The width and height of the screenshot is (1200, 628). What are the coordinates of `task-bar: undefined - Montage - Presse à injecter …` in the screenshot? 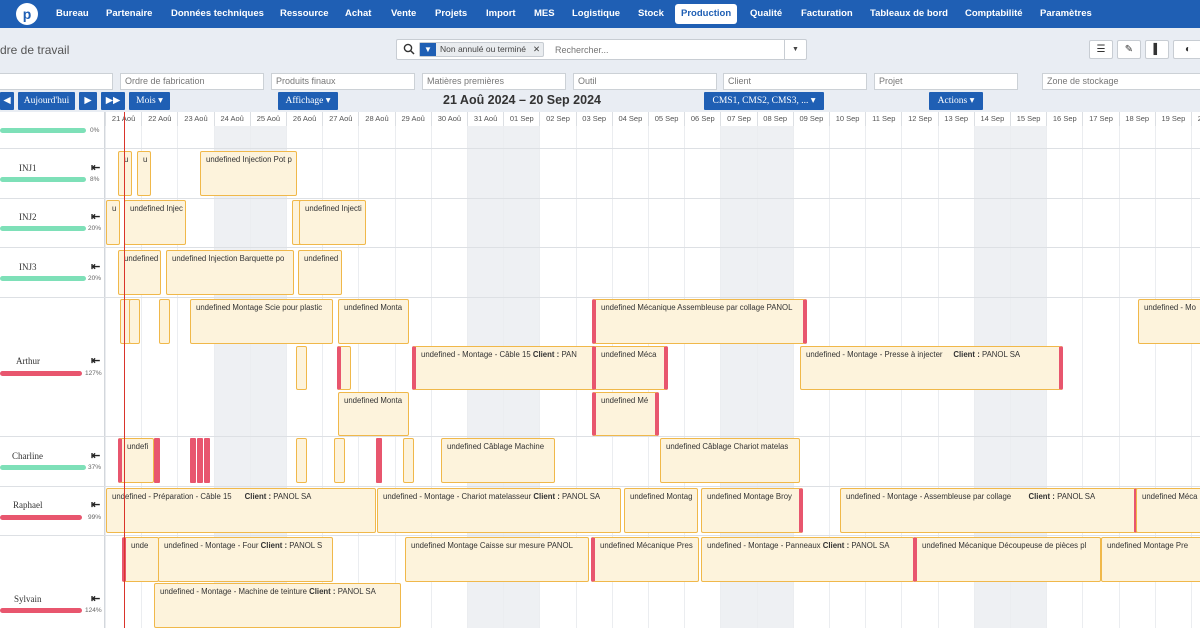 It's located at (931, 368).